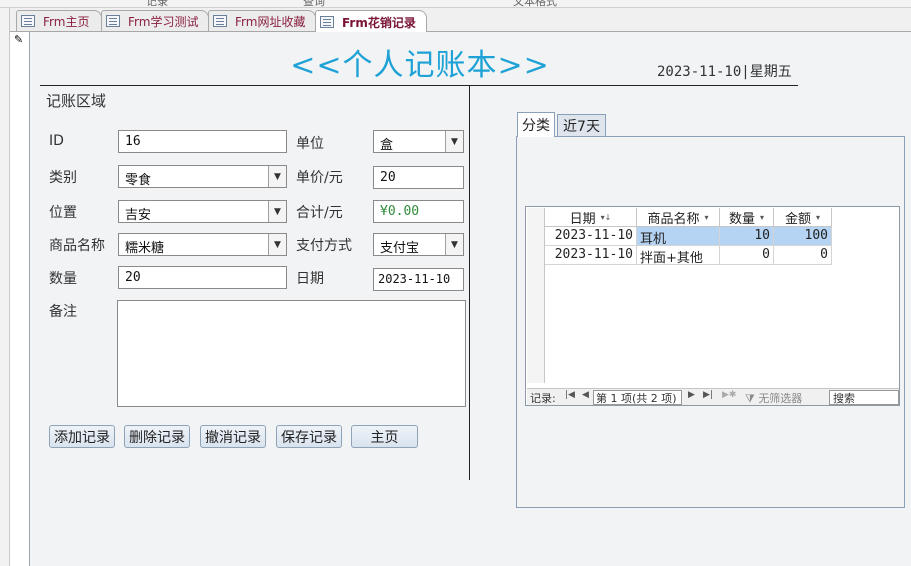  I want to click on unit-value: 盒, so click(387, 145).